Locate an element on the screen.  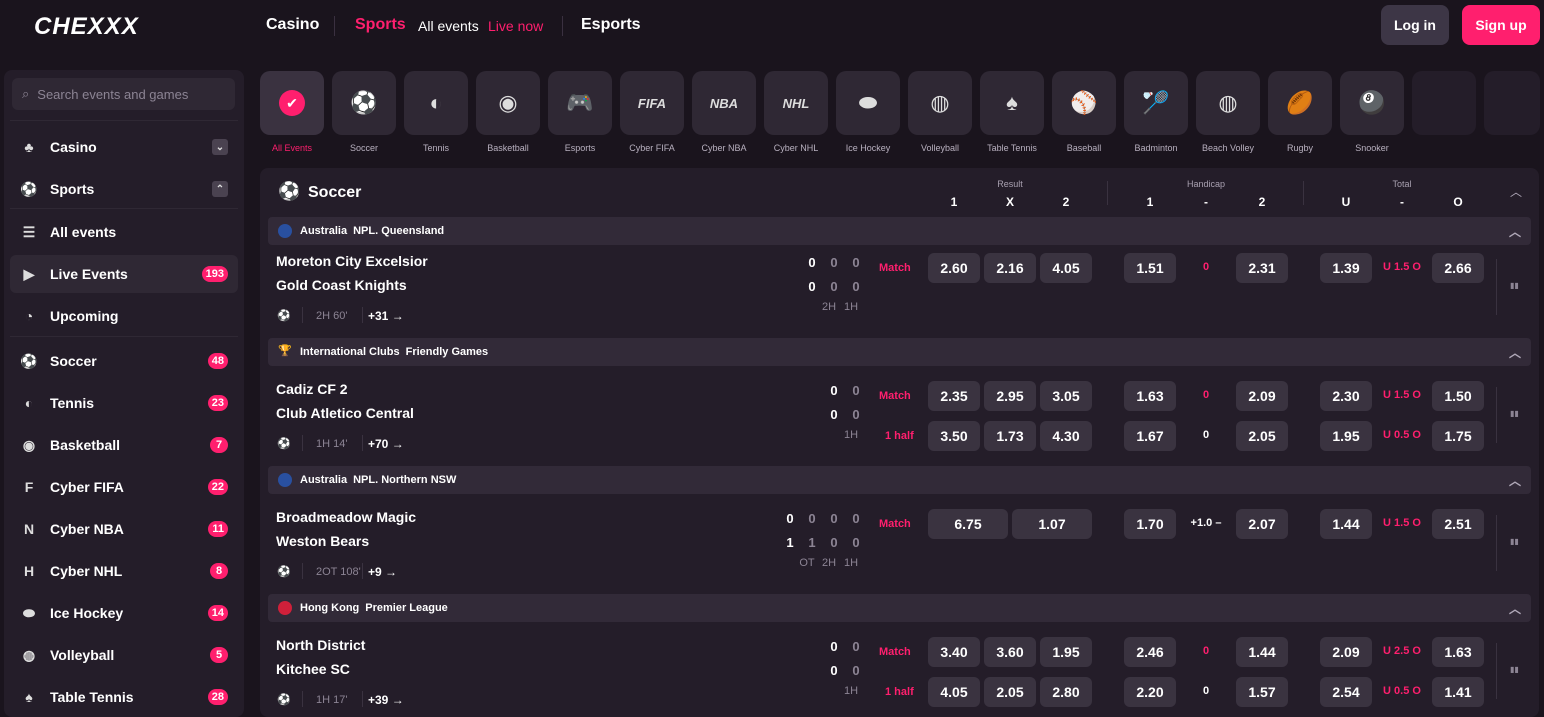
sidebar-item-volleyball: ◍ Volleyball 5 is located at coordinates (124, 655).